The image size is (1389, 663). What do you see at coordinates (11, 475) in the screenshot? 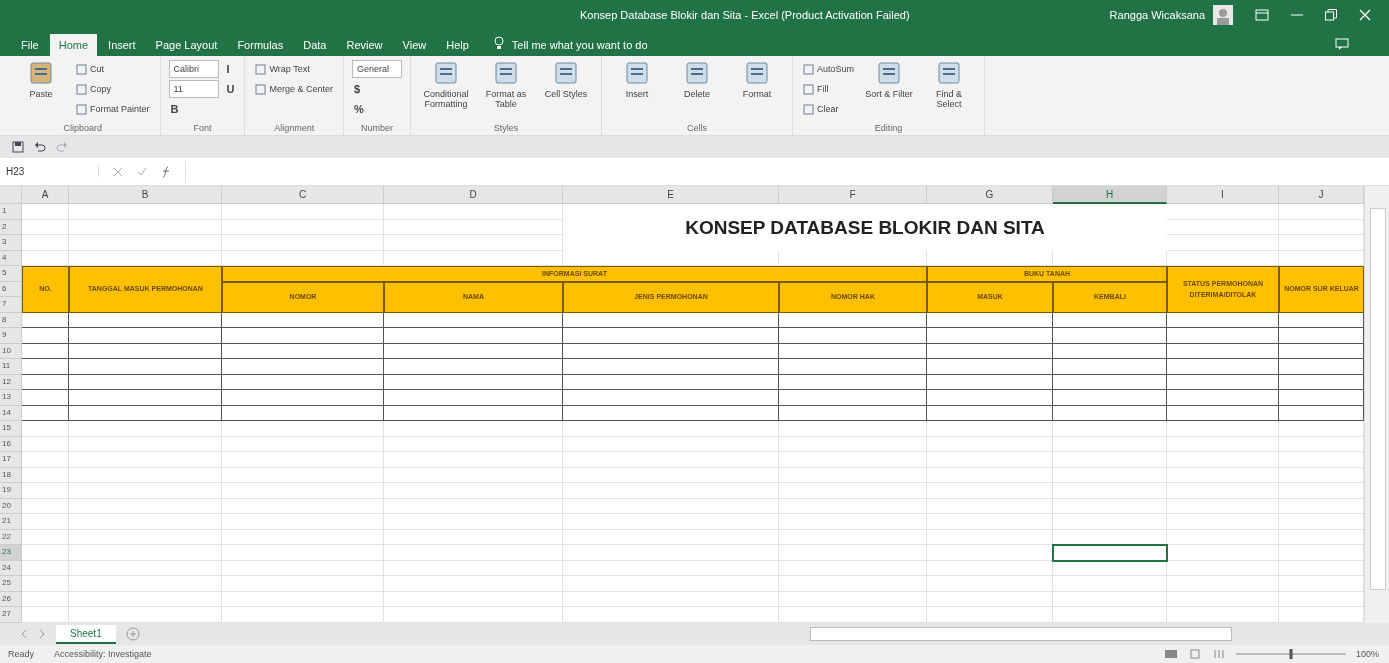
I see `row-header: 18` at bounding box center [11, 475].